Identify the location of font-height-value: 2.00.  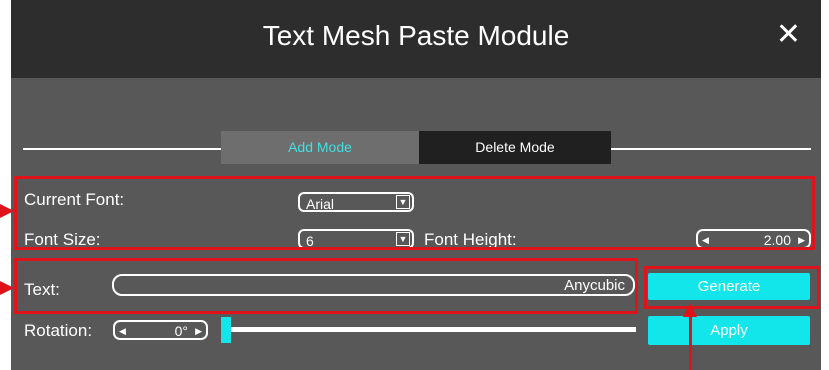
(777, 240).